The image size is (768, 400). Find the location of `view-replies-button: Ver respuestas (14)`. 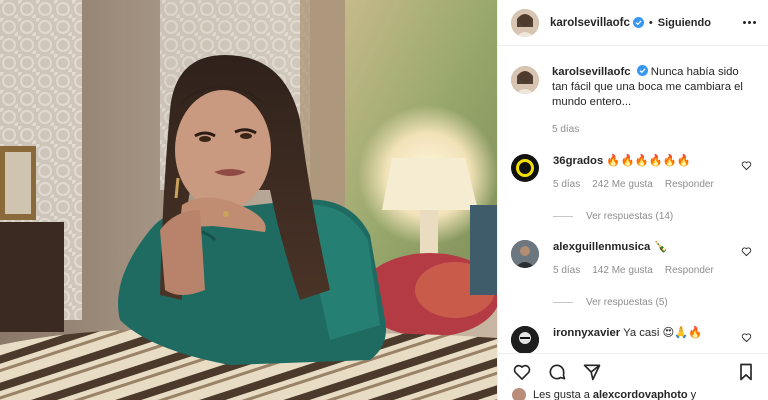

view-replies-button: Ver respuestas (14) is located at coordinates (654, 216).